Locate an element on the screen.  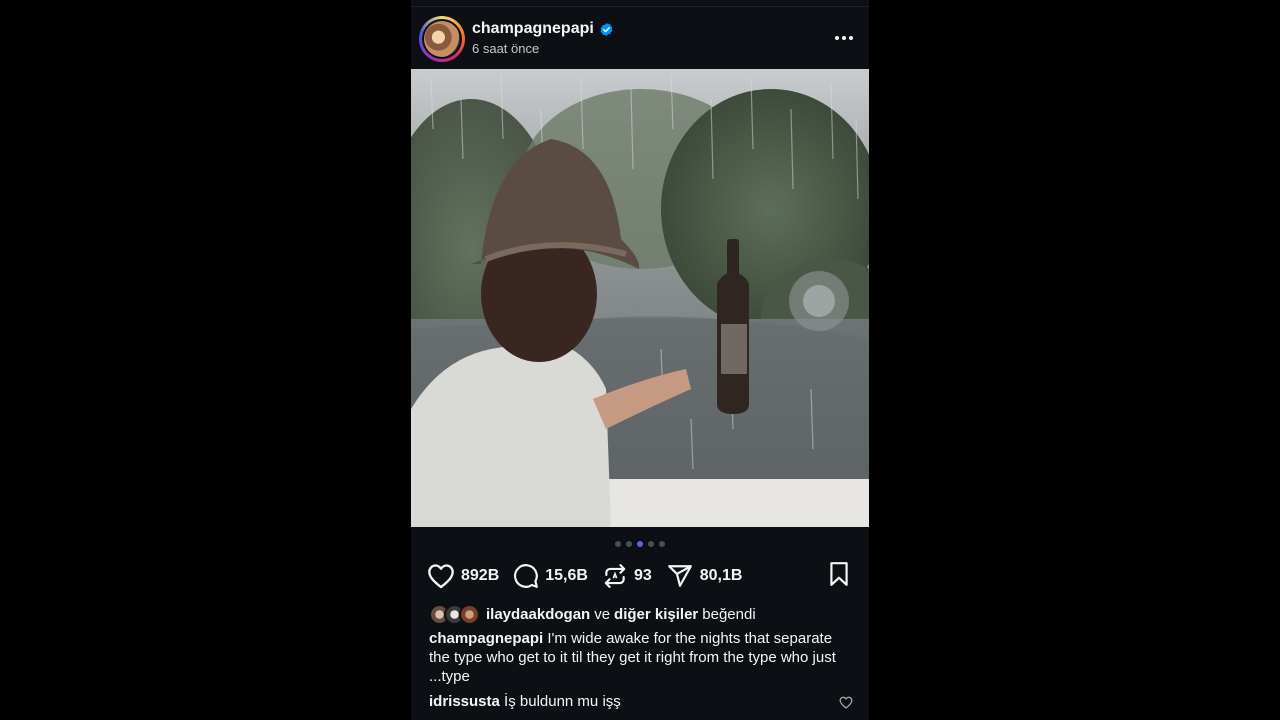
post-timestamp: 6 saat önce is located at coordinates (506, 48).